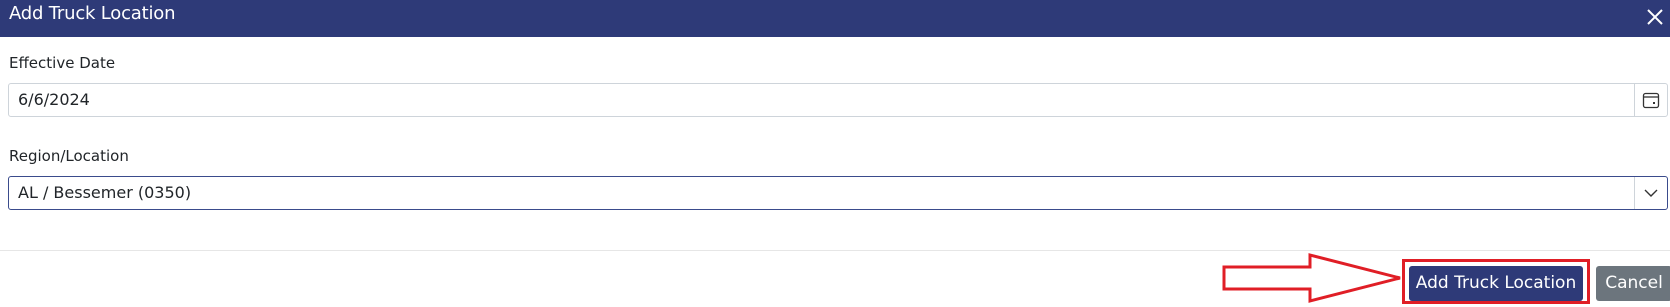  I want to click on dialog-title: Add Truck Location, so click(92, 13).